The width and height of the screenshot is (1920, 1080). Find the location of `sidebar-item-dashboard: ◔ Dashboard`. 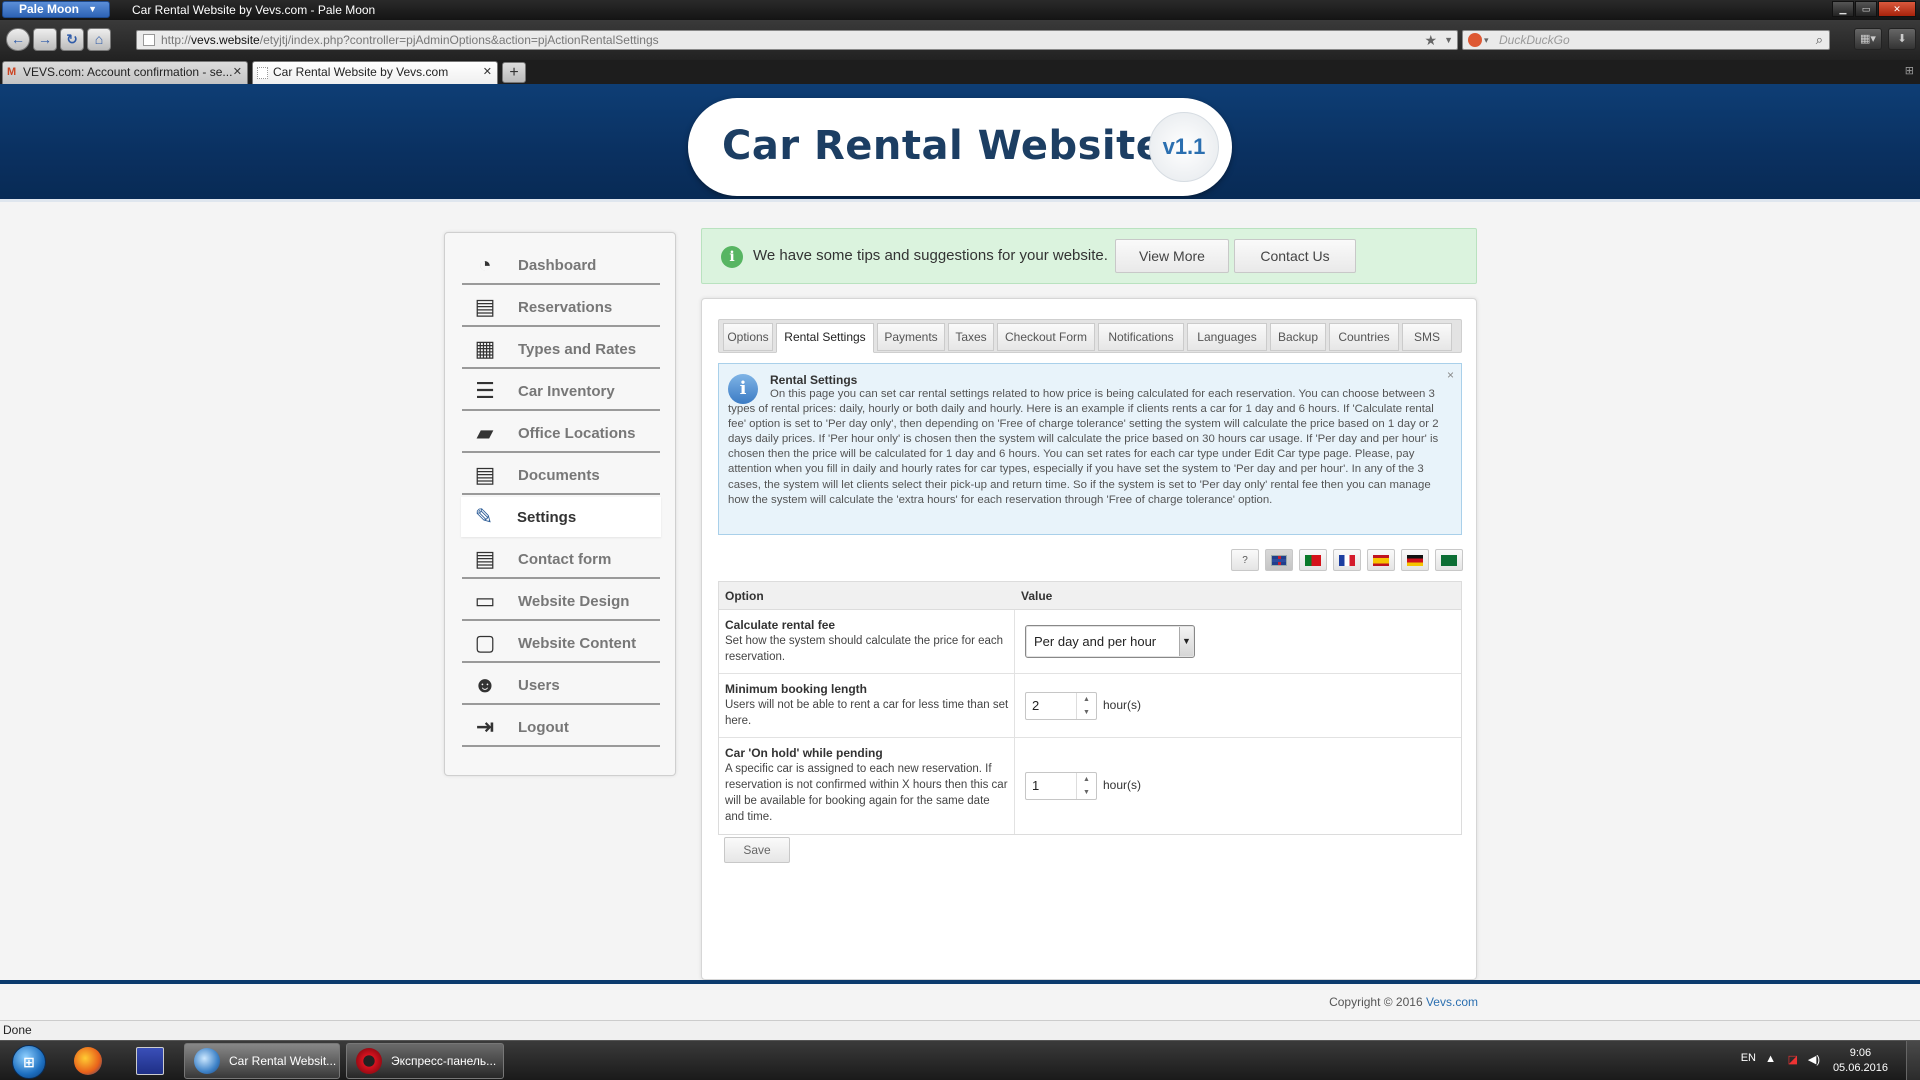

sidebar-item-dashboard: ◔ Dashboard is located at coordinates (561, 265).